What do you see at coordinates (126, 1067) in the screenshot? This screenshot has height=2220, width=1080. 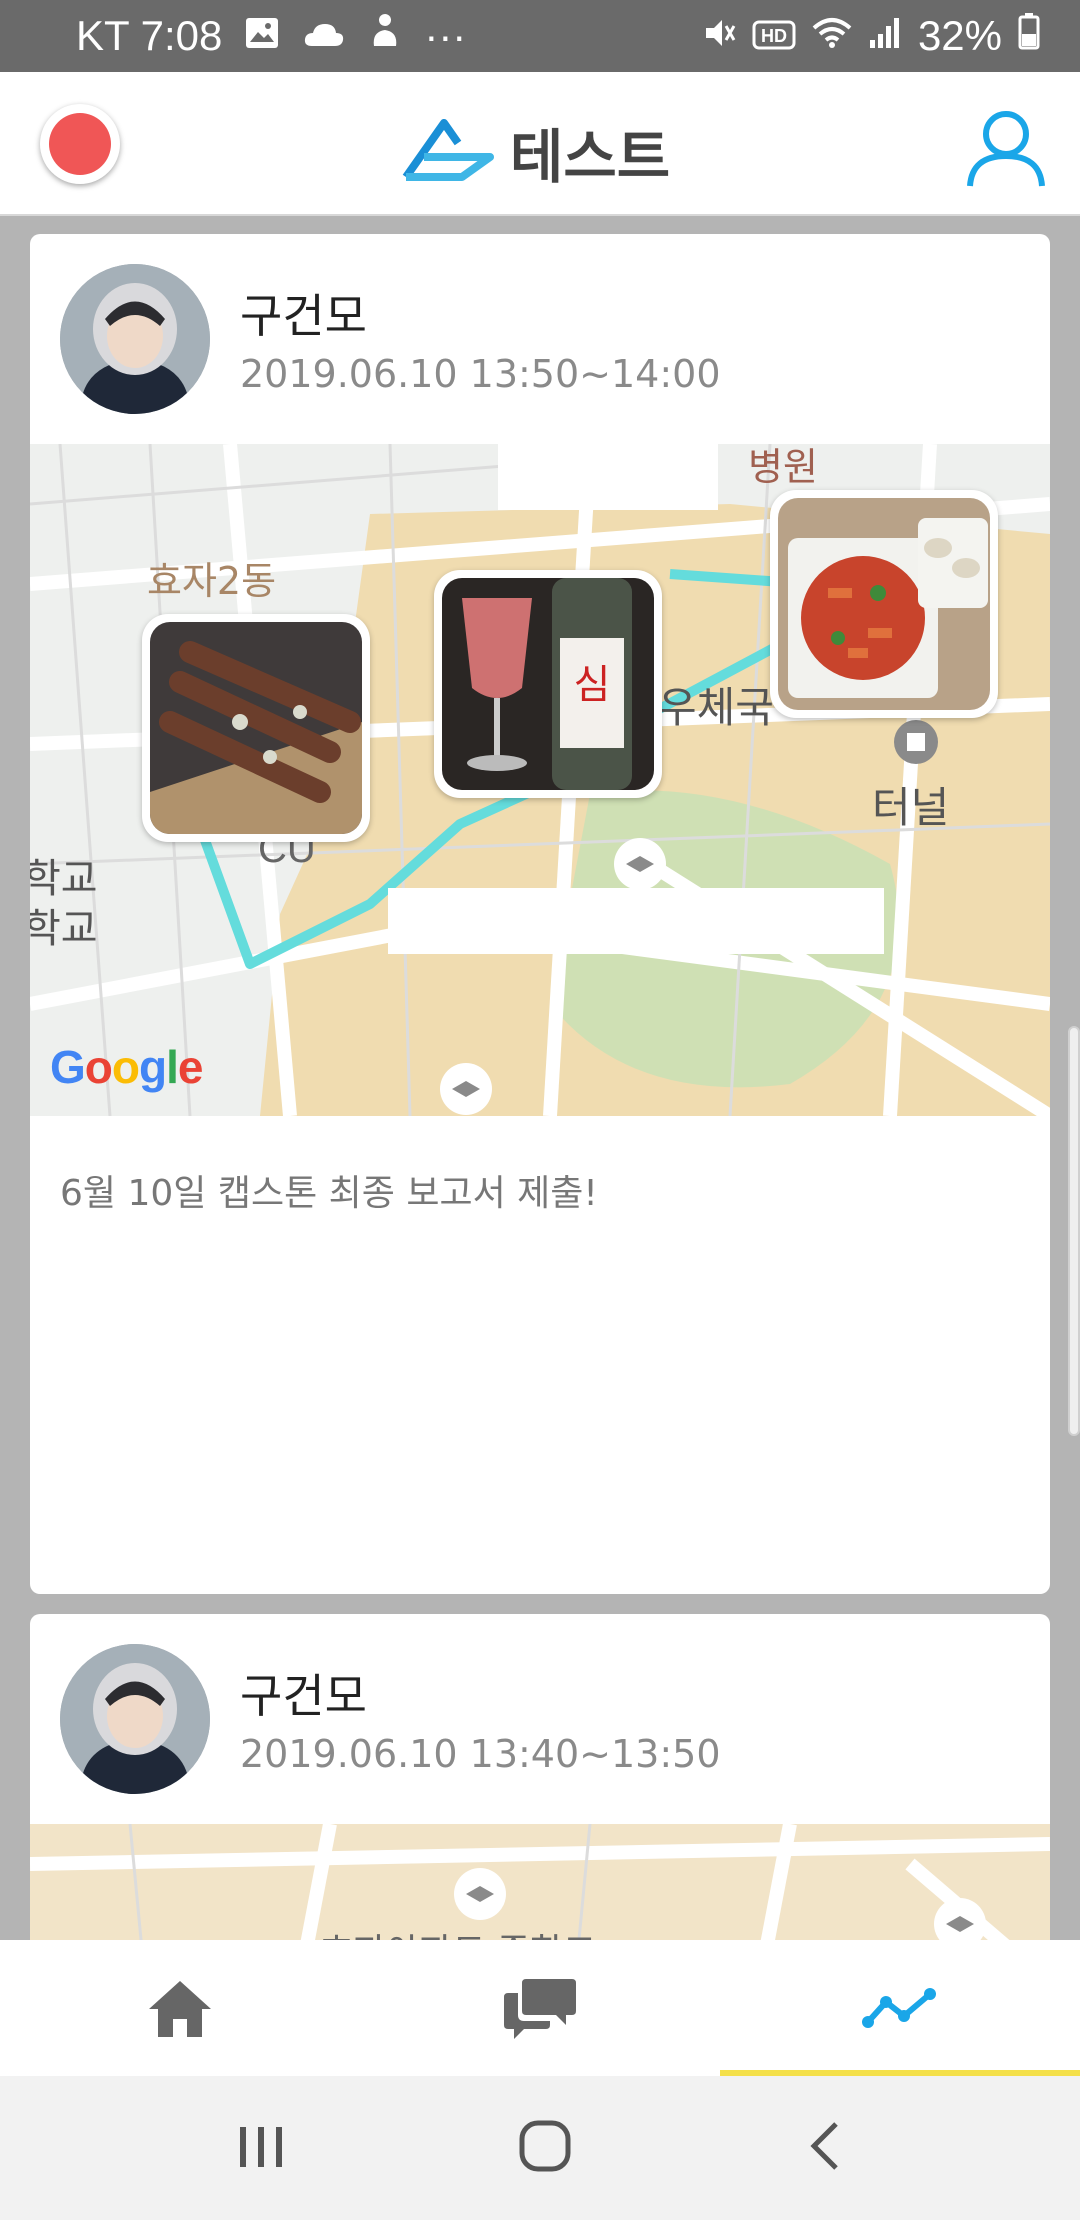 I see `google-attribution: Google` at bounding box center [126, 1067].